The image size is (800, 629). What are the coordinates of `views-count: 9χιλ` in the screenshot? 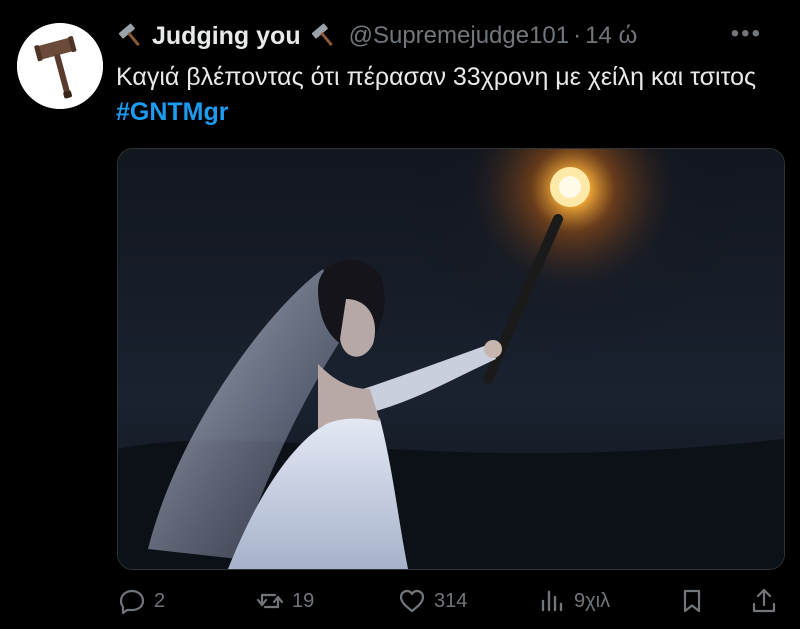 It's located at (592, 600).